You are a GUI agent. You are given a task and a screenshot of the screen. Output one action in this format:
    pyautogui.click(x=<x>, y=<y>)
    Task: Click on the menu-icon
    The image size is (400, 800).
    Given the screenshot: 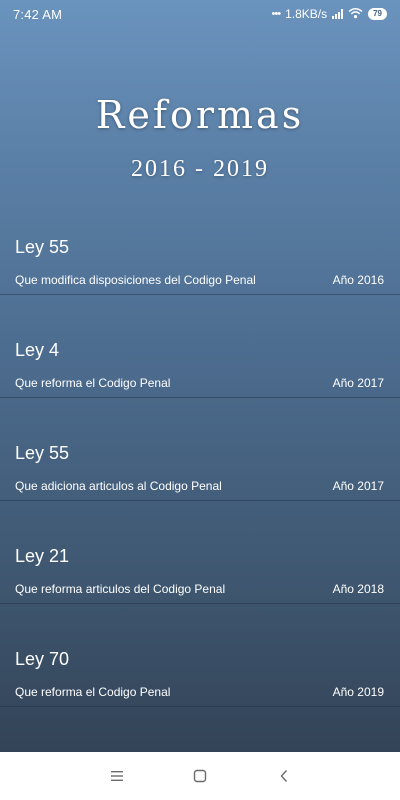 What is the action you would take?
    pyautogui.click(x=117, y=776)
    